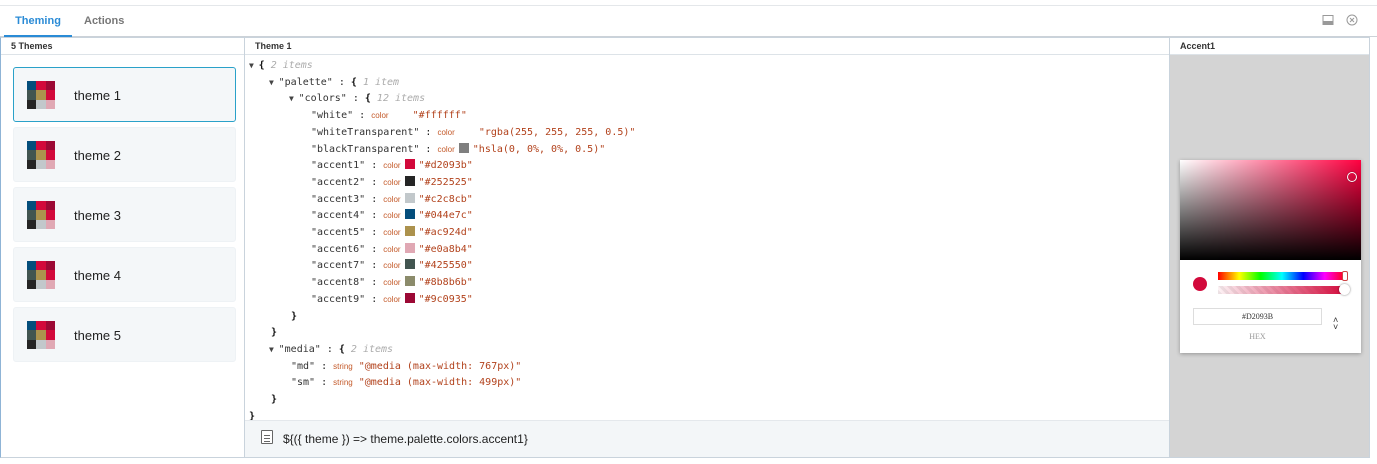 The image size is (1377, 464). I want to click on saturation-handle, so click(1352, 177).